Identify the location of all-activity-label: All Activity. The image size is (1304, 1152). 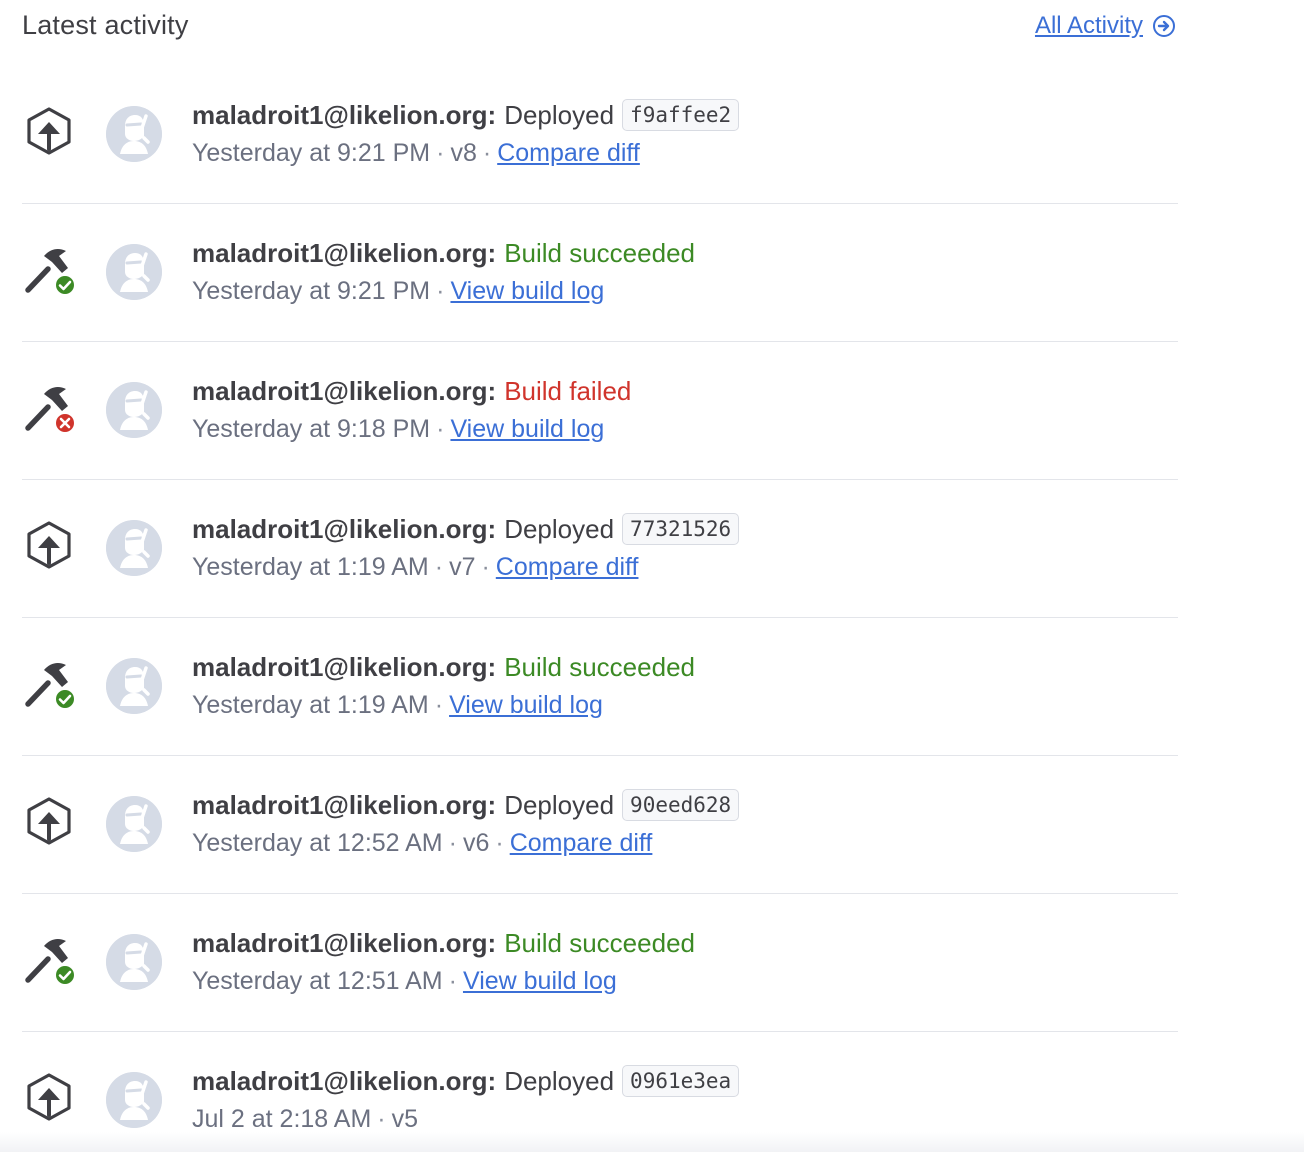
(1089, 26).